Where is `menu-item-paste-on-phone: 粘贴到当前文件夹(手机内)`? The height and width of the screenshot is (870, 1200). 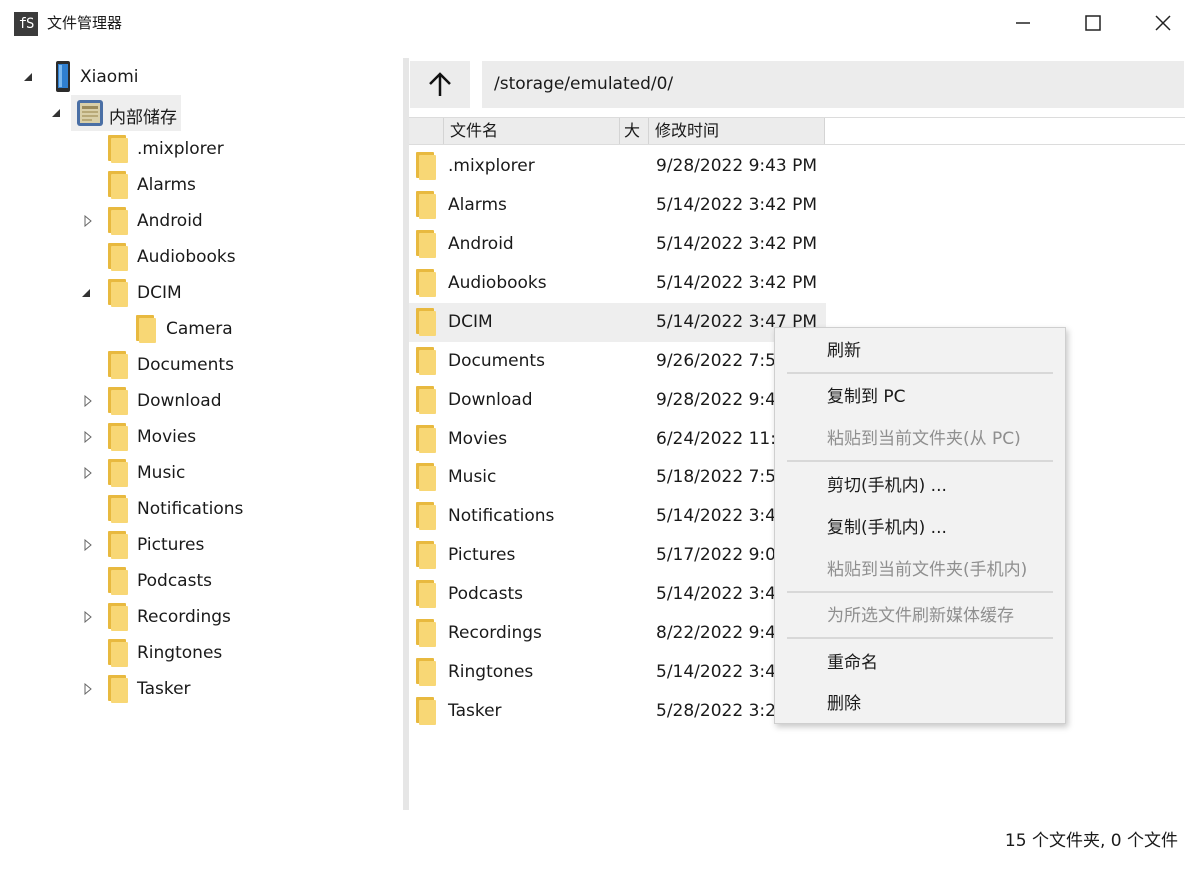
menu-item-paste-on-phone: 粘贴到当前文件夹(手机内) is located at coordinates (927, 570).